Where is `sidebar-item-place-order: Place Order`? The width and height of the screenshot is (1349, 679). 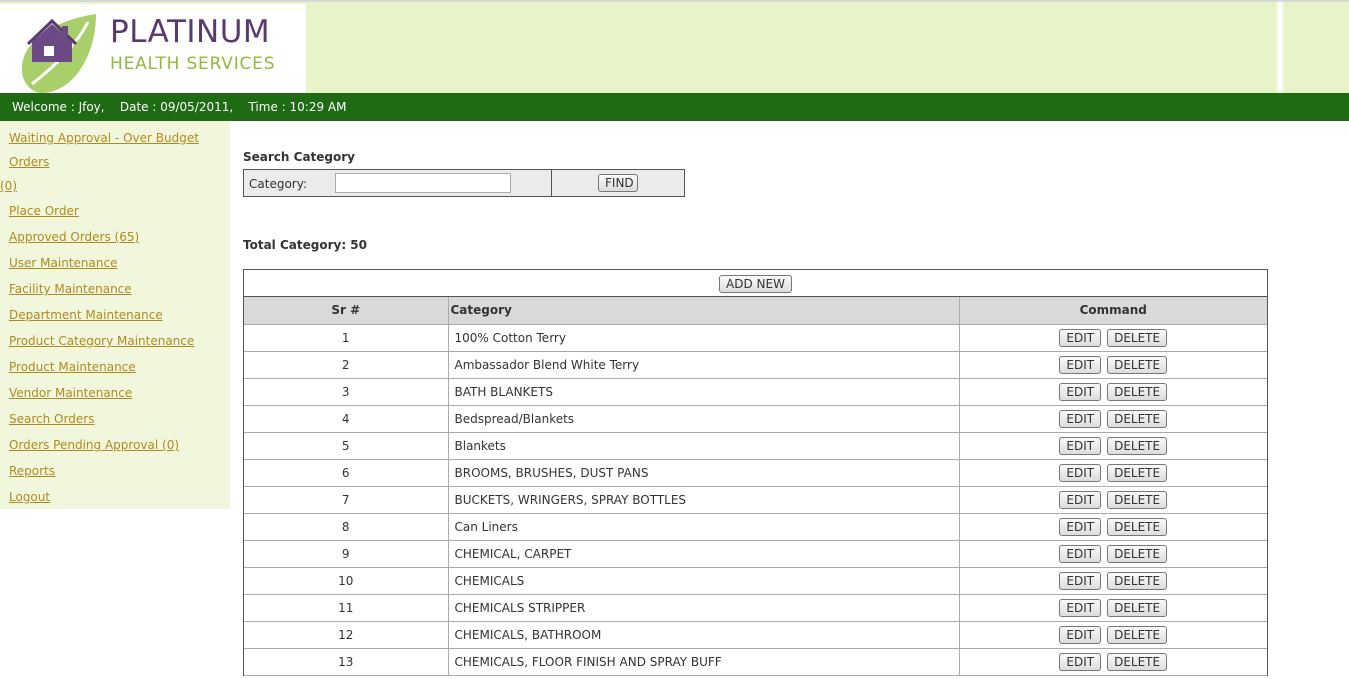
sidebar-item-place-order: Place Order is located at coordinates (115, 211).